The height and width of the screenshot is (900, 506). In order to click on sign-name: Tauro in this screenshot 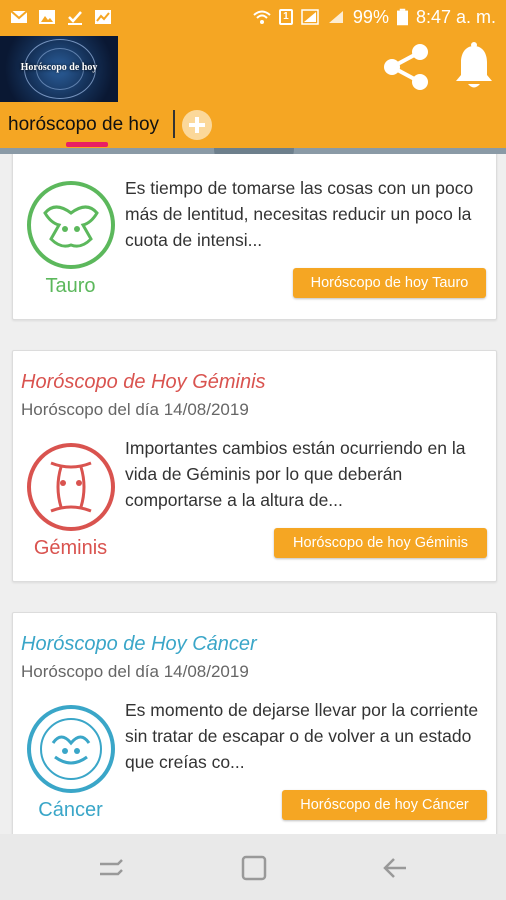, I will do `click(70, 286)`.